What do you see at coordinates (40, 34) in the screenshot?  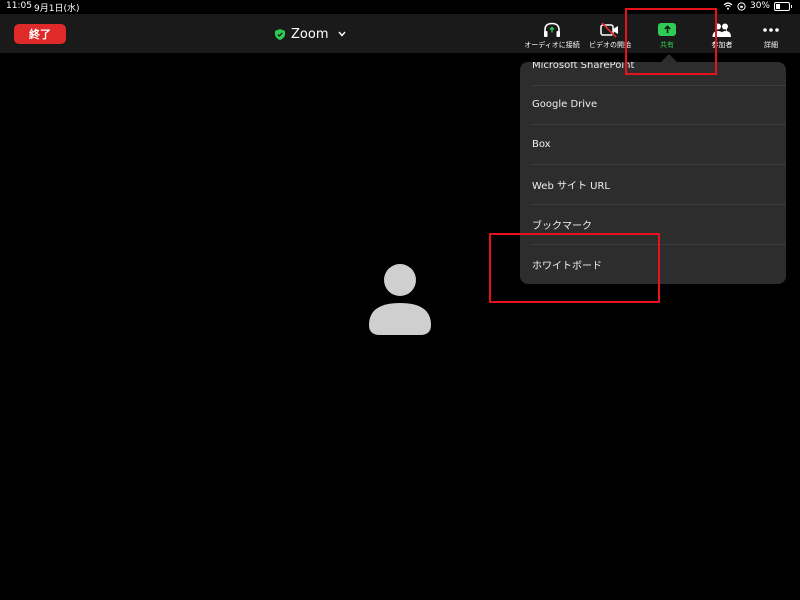 I see `end-meeting-button: 終了` at bounding box center [40, 34].